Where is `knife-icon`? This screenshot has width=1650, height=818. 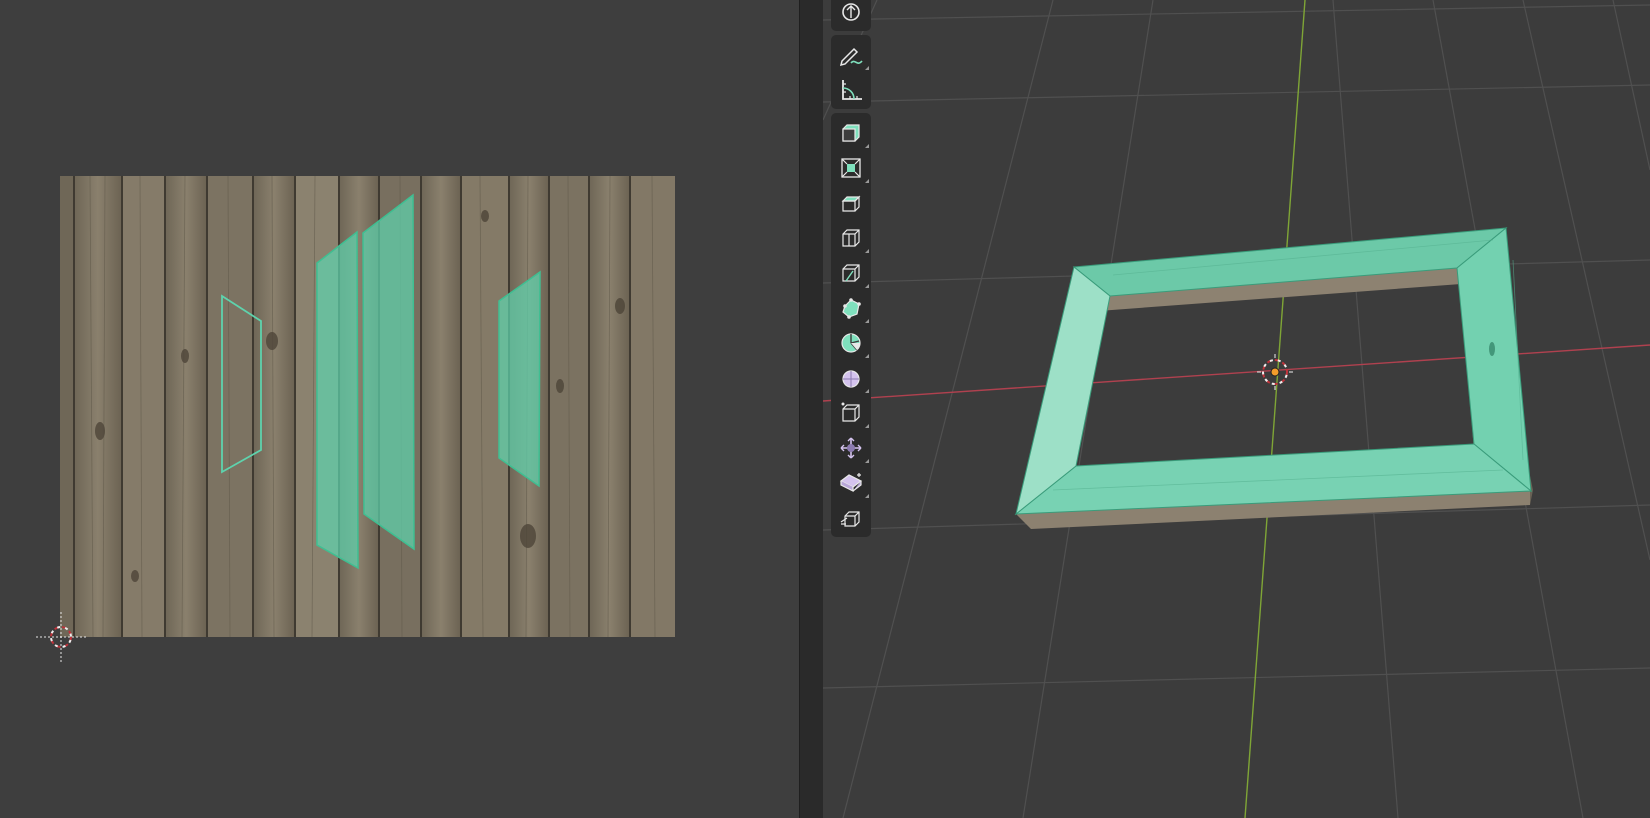
knife-icon is located at coordinates (851, 308).